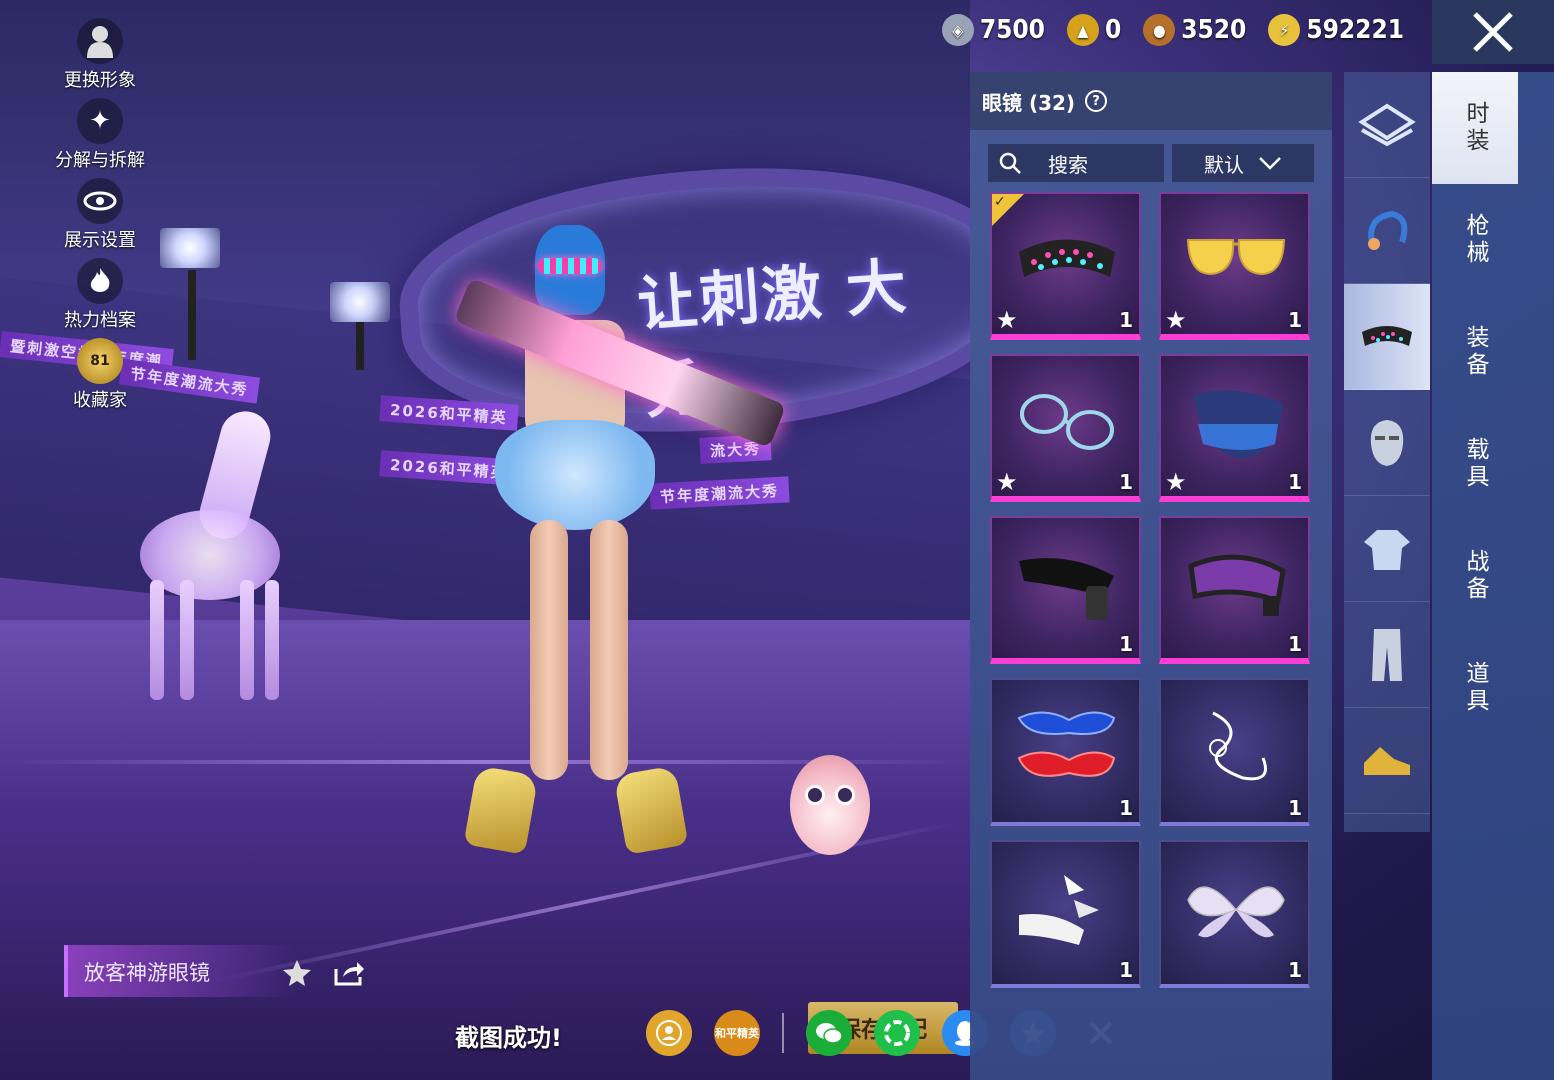  Describe the element at coordinates (1010, 163) in the screenshot. I see `search-icon` at that location.